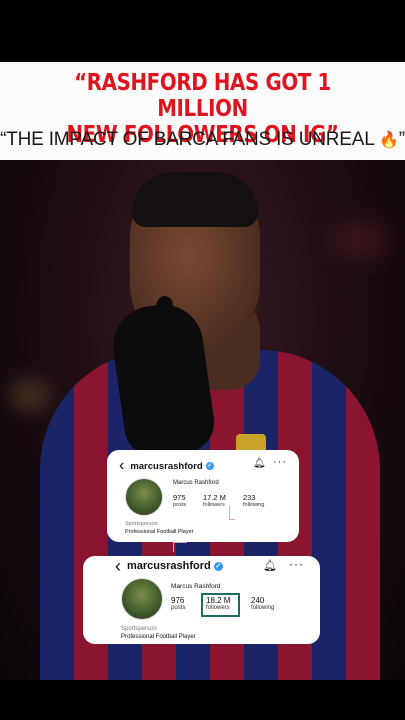 Image resolution: width=405 pixels, height=720 pixels. What do you see at coordinates (249, 497) in the screenshot?
I see `following-count: 233` at bounding box center [249, 497].